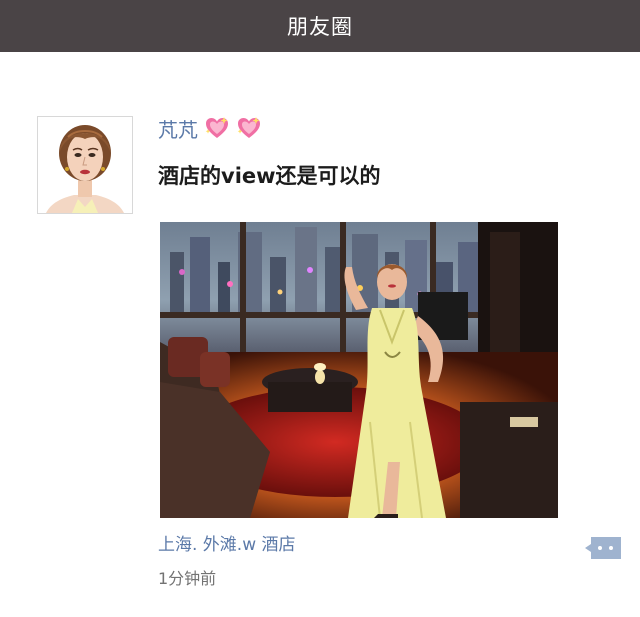  Describe the element at coordinates (269, 176) in the screenshot. I see `post-text: 酒店的view还是可以的` at that location.